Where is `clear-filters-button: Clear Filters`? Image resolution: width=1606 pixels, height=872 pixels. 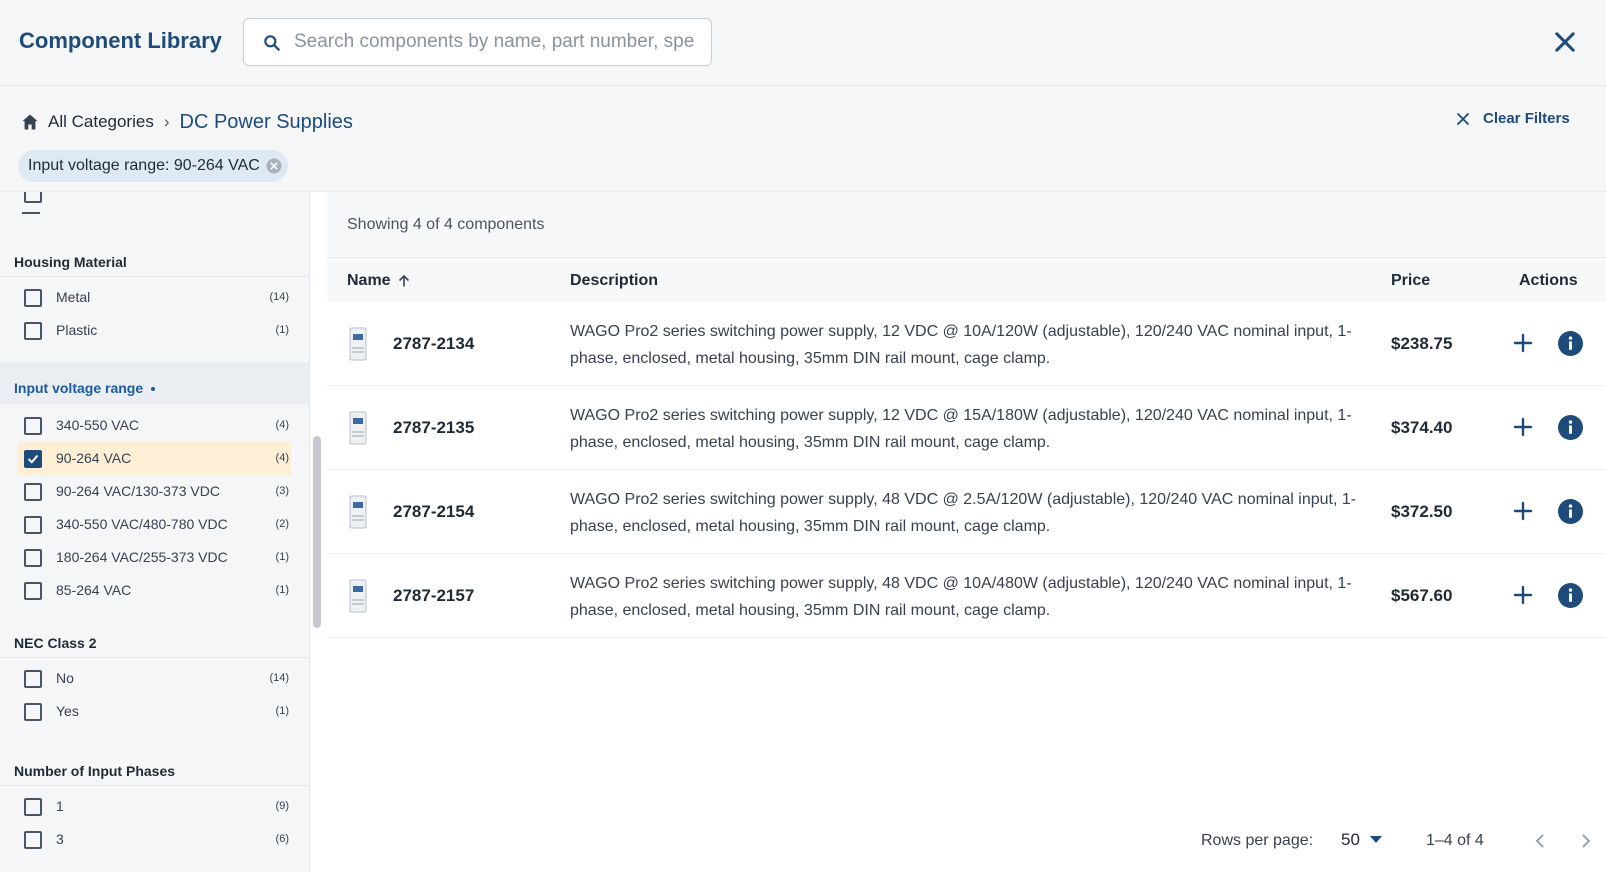 clear-filters-button: Clear Filters is located at coordinates (1512, 118).